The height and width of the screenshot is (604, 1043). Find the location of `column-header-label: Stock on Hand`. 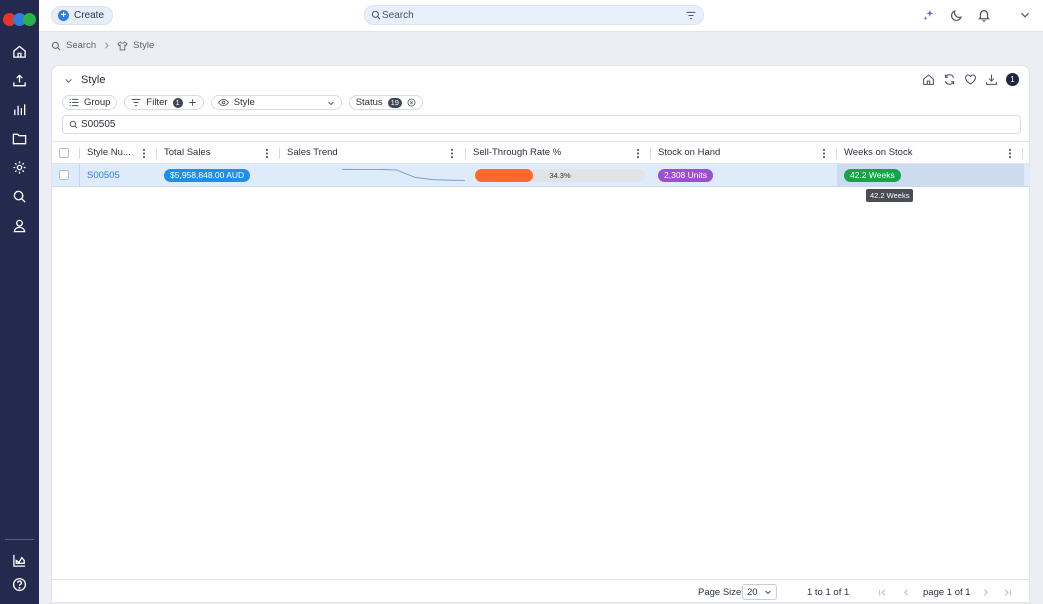

column-header-label: Stock on Hand is located at coordinates (689, 152).